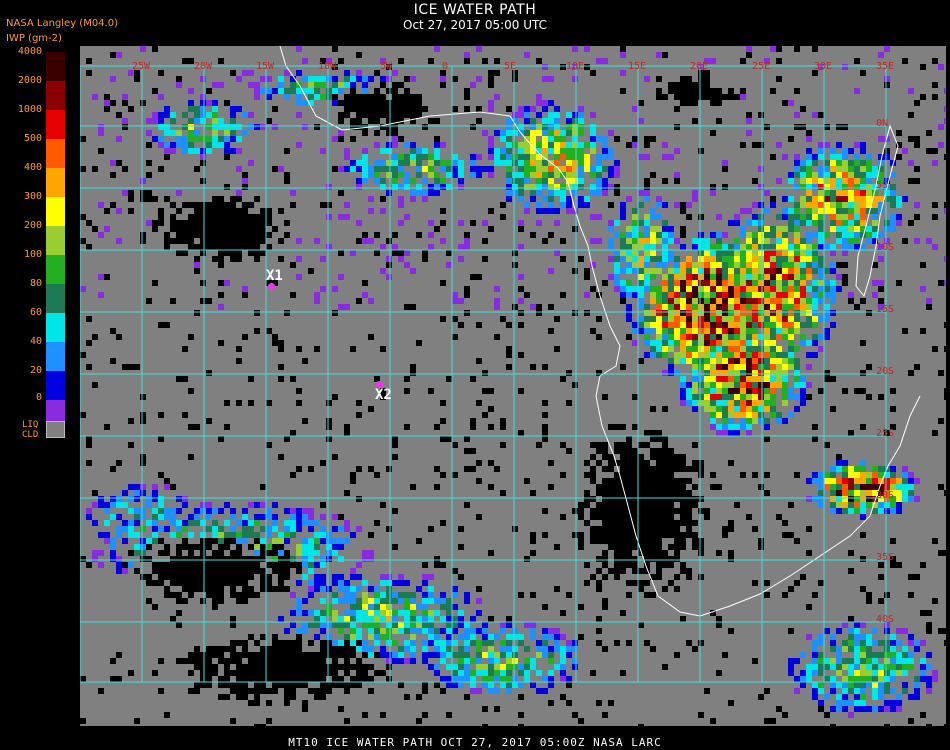  Describe the element at coordinates (882, 185) in the screenshot. I see `latitude-label: 5S` at that location.